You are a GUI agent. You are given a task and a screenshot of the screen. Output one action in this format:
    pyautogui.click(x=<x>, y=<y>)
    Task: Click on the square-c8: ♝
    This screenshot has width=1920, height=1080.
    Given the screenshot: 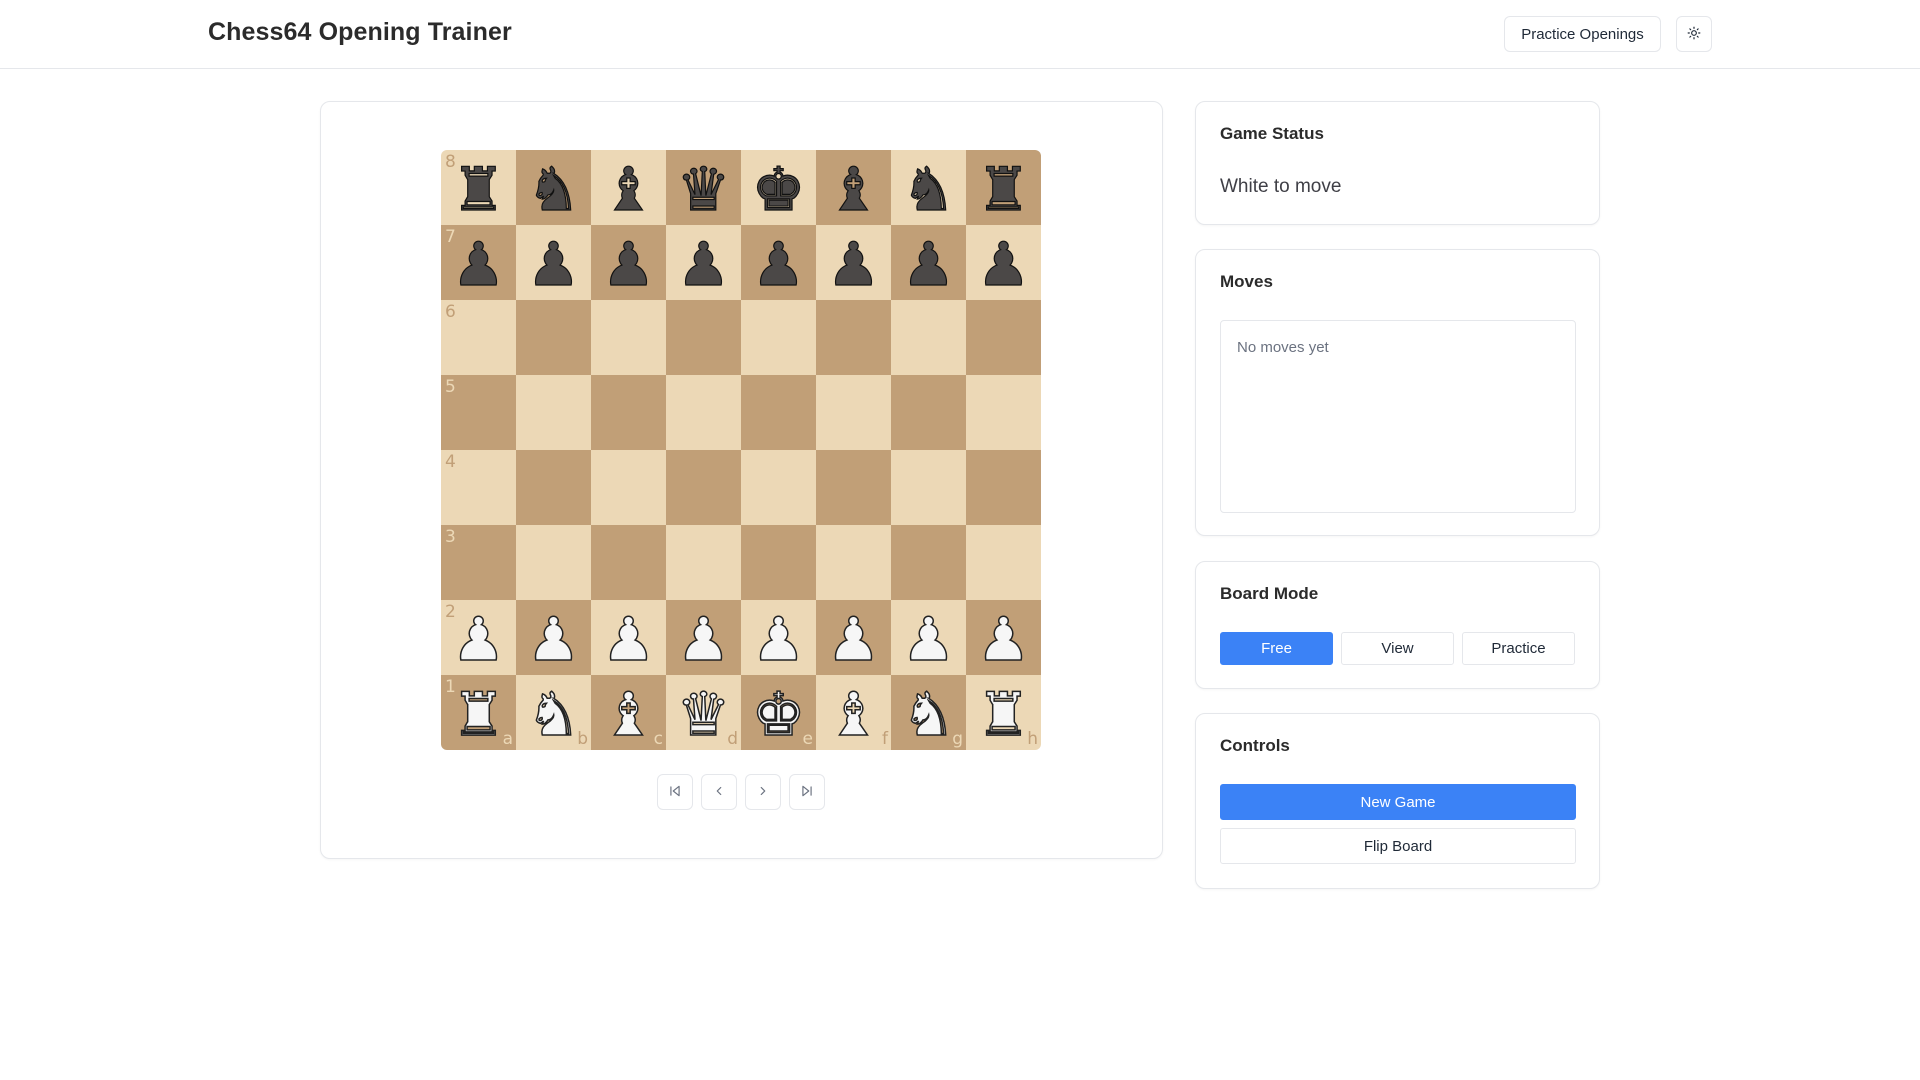 What is the action you would take?
    pyautogui.click(x=628, y=187)
    